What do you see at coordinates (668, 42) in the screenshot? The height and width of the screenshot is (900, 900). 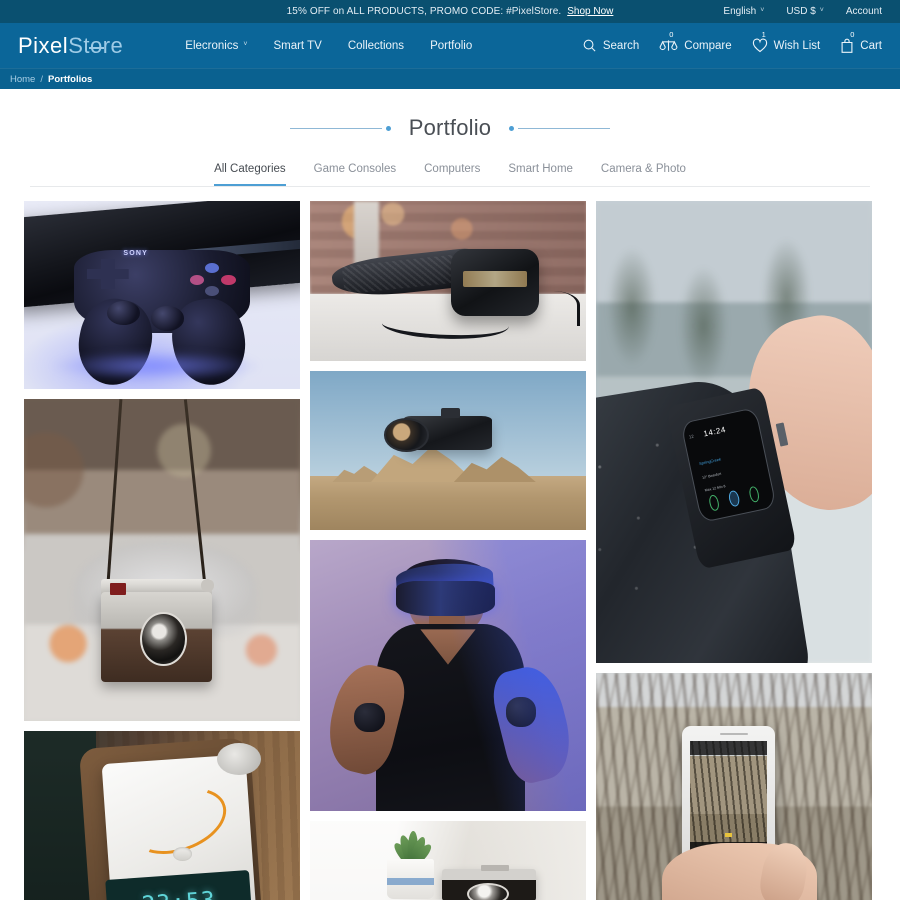 I see `compare-icon: 0` at bounding box center [668, 42].